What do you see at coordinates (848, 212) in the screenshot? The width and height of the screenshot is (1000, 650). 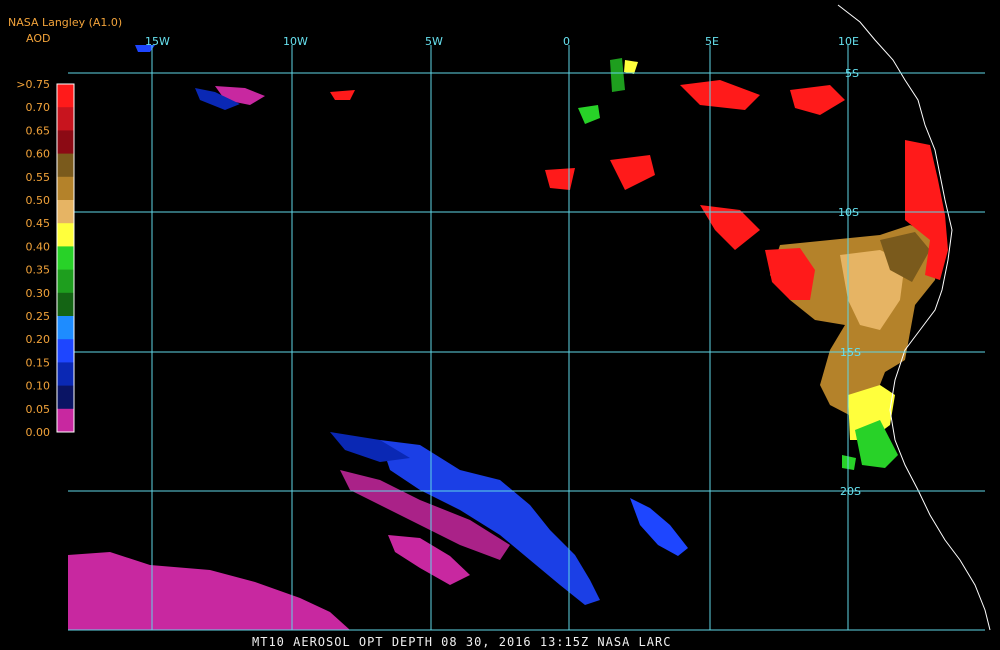 I see `lat-label: 10S` at bounding box center [848, 212].